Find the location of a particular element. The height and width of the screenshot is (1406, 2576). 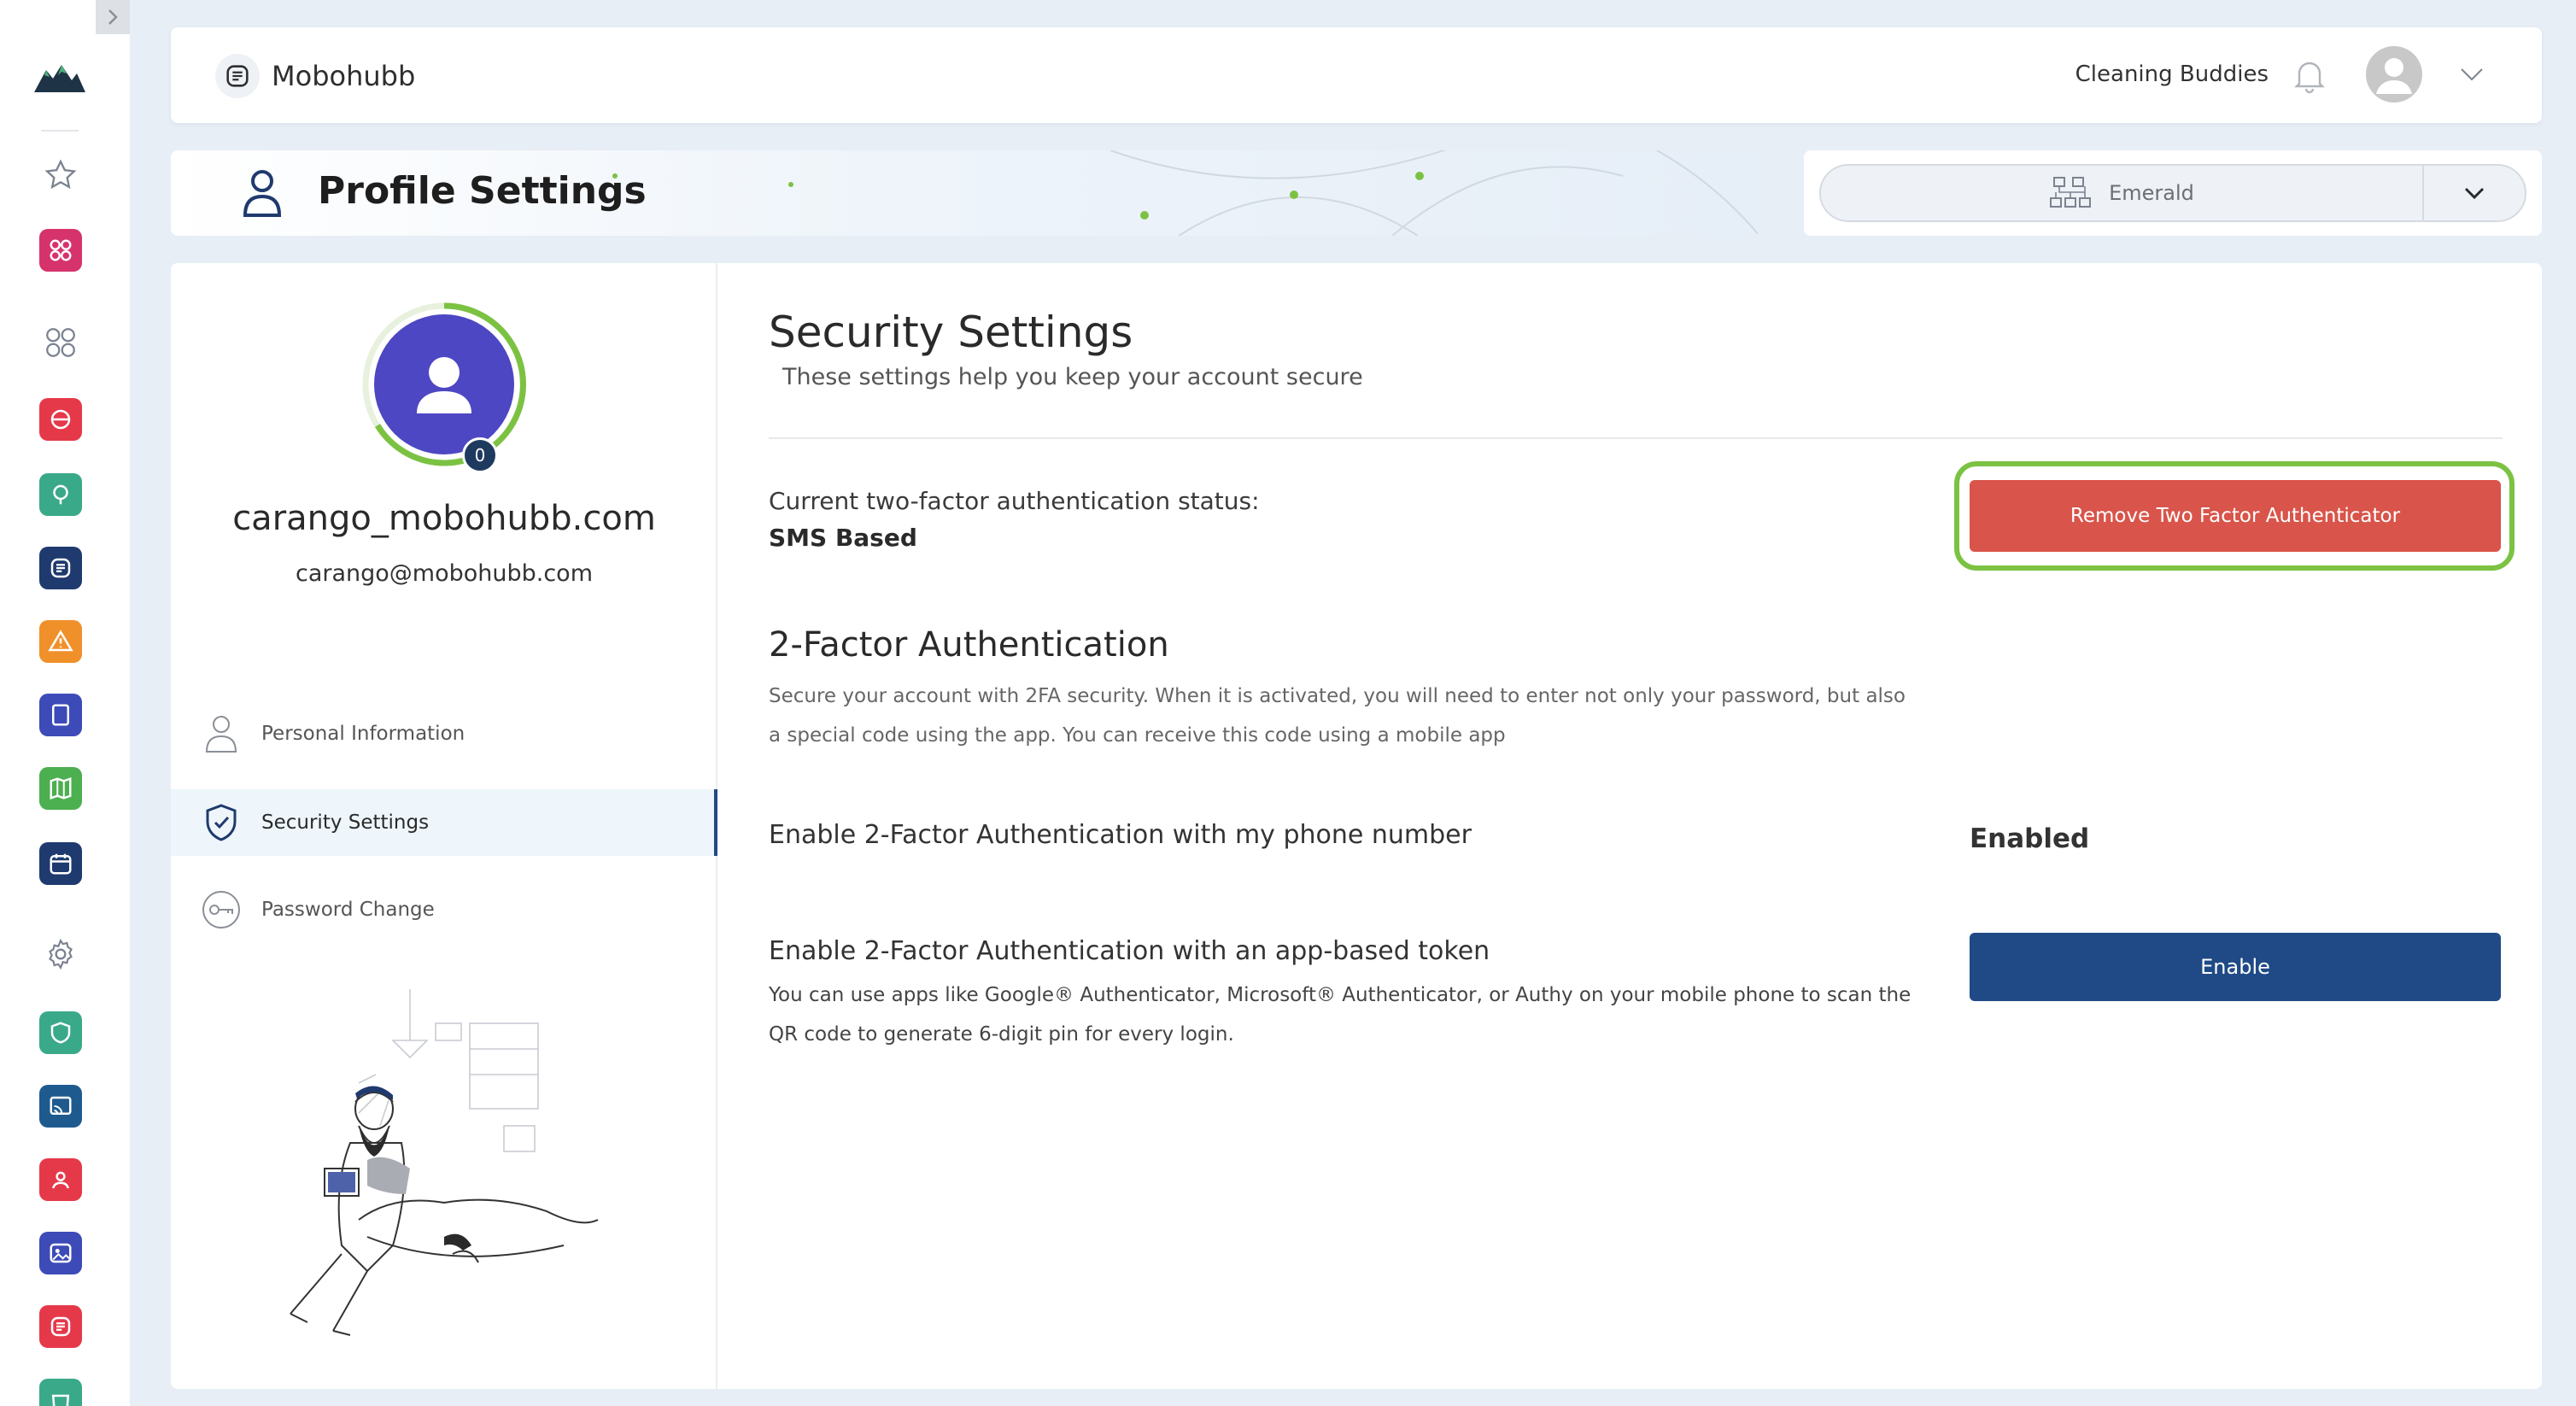

nav-label: Security Settings is located at coordinates (345, 822).